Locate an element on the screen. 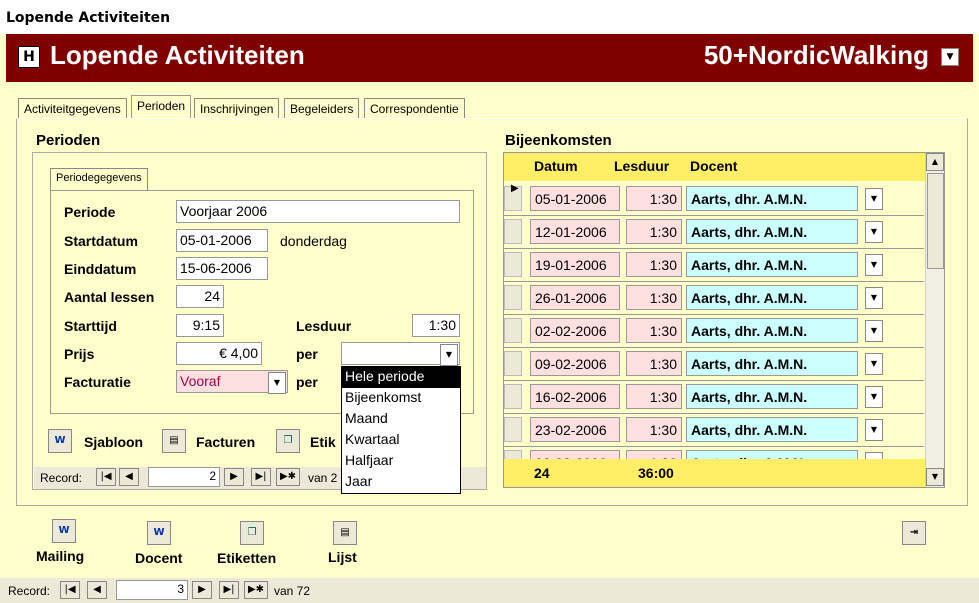 Image resolution: width=979 pixels, height=603 pixels. sub-record-number: 2 is located at coordinates (184, 477).